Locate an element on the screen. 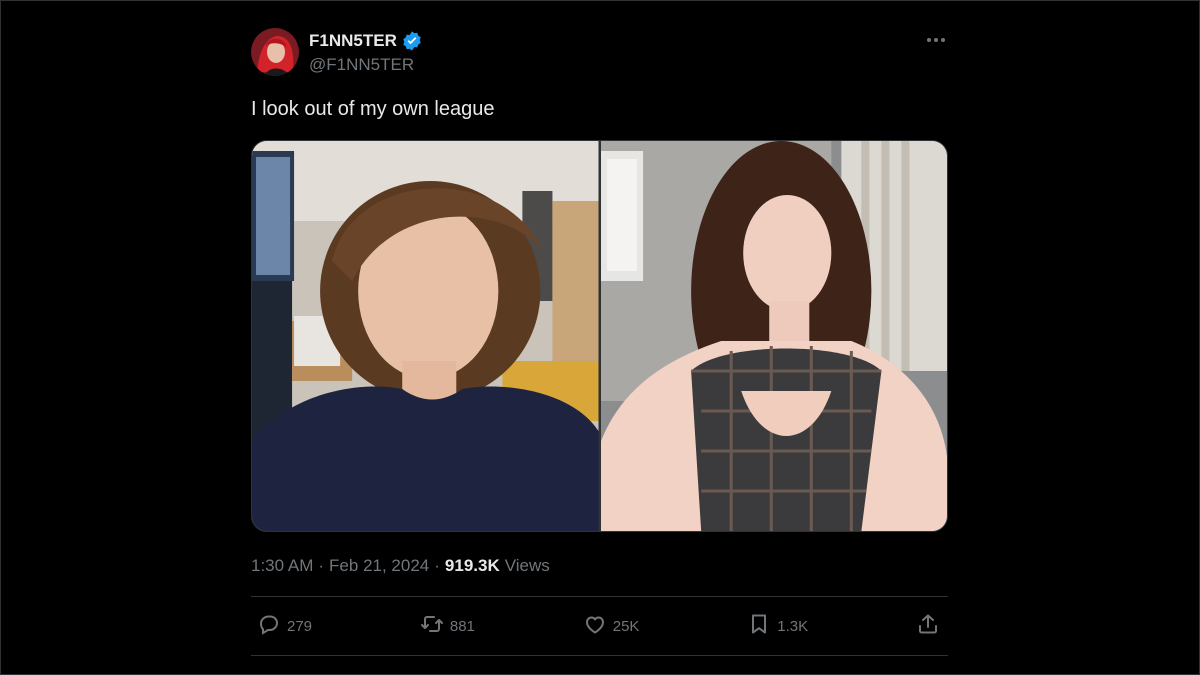 Image resolution: width=1200 pixels, height=675 pixels. like-icon is located at coordinates (595, 626).